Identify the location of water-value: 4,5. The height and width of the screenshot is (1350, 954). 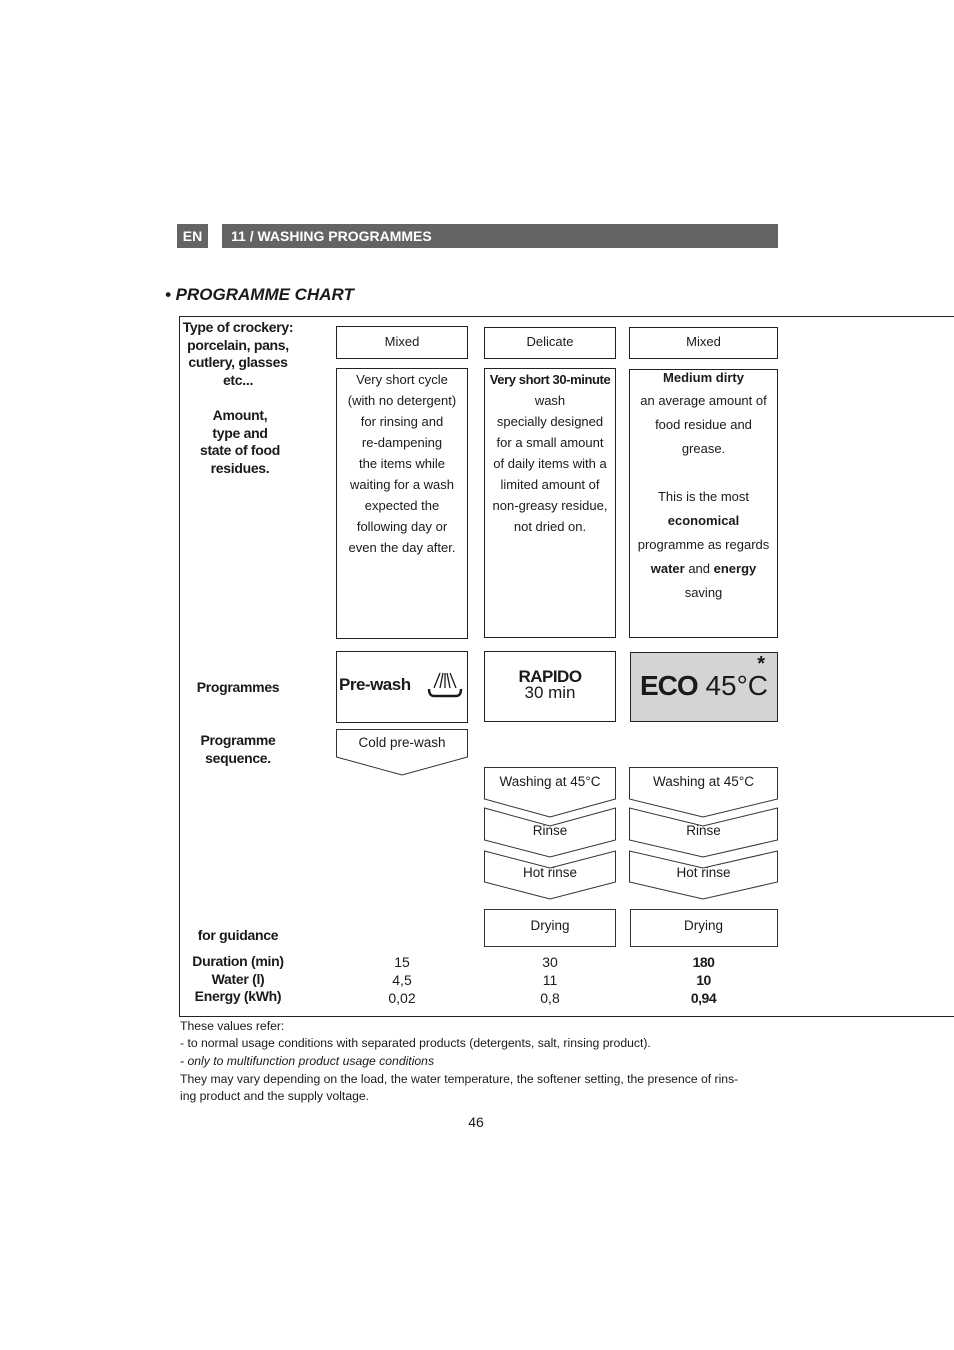
(402, 980).